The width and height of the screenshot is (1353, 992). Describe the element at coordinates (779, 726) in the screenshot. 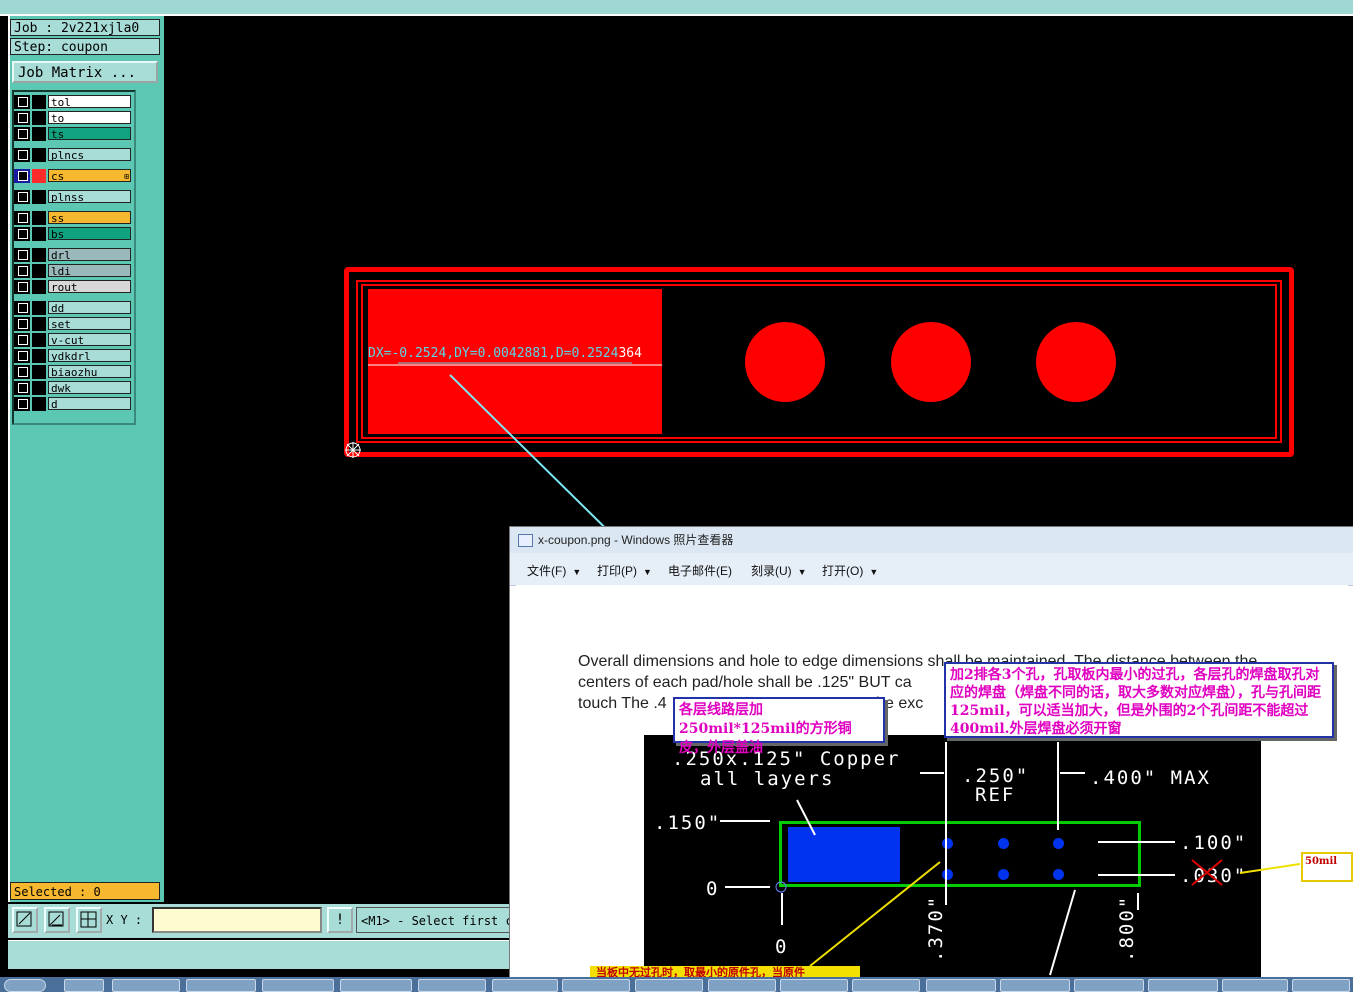

I see `annotation-copper: 各层线路层加250mil*125mil的方形铜皮，外层盖油` at that location.